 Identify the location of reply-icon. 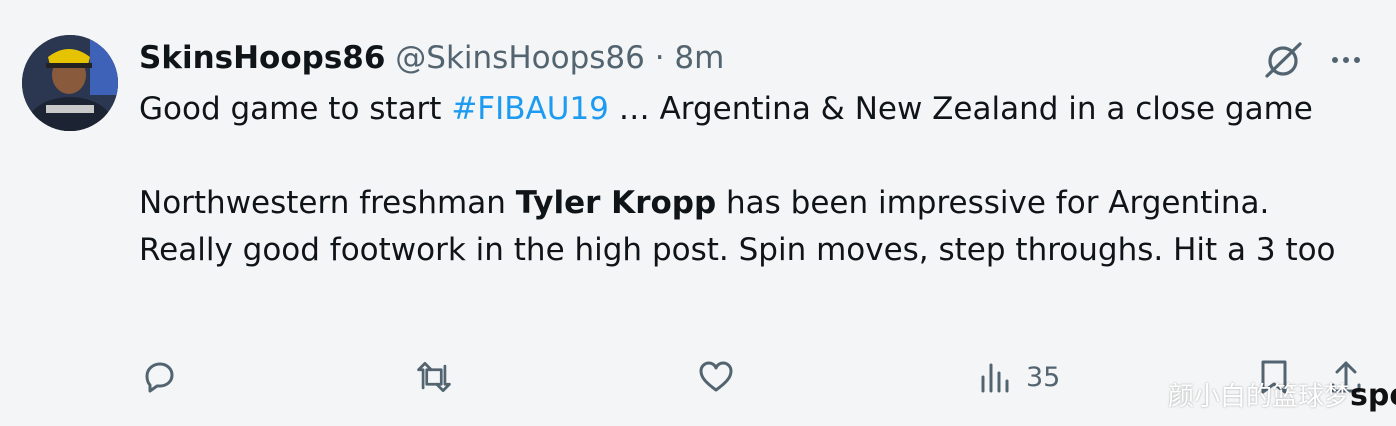
(159, 377).